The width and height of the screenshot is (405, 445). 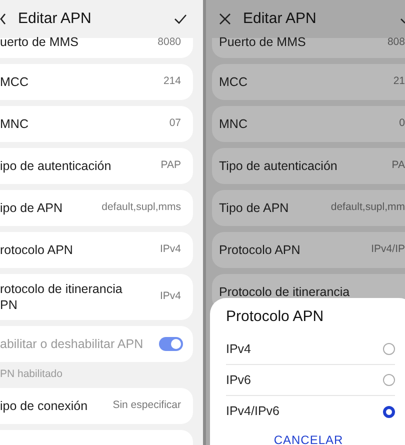 What do you see at coordinates (3, 19) in the screenshot?
I see `back-icon` at bounding box center [3, 19].